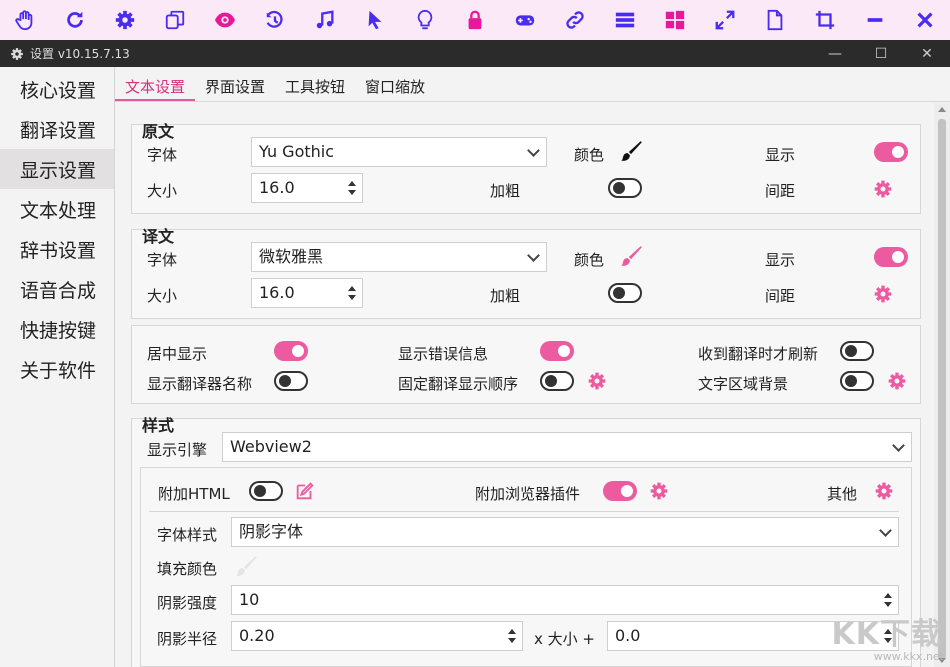 The width and height of the screenshot is (950, 667). I want to click on translation-font-label: 字体, so click(162, 260).